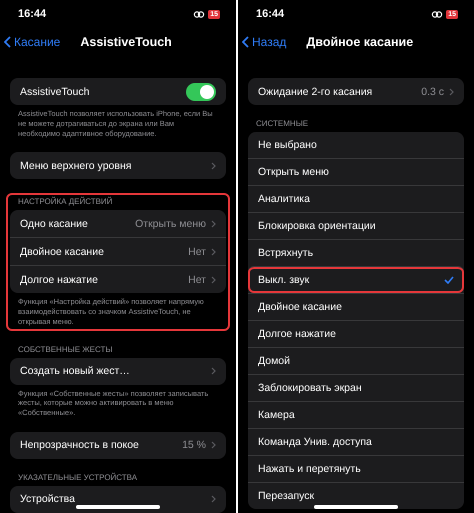 The image size is (474, 513). I want to click on row-value: 15 %, so click(194, 445).